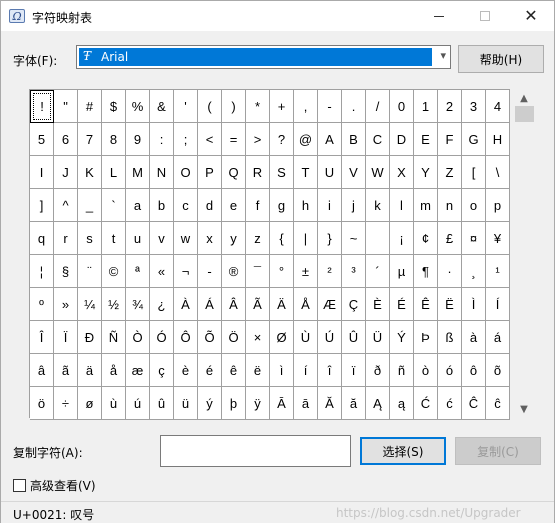 The width and height of the screenshot is (555, 523). I want to click on character-cell: }, so click(330, 238).